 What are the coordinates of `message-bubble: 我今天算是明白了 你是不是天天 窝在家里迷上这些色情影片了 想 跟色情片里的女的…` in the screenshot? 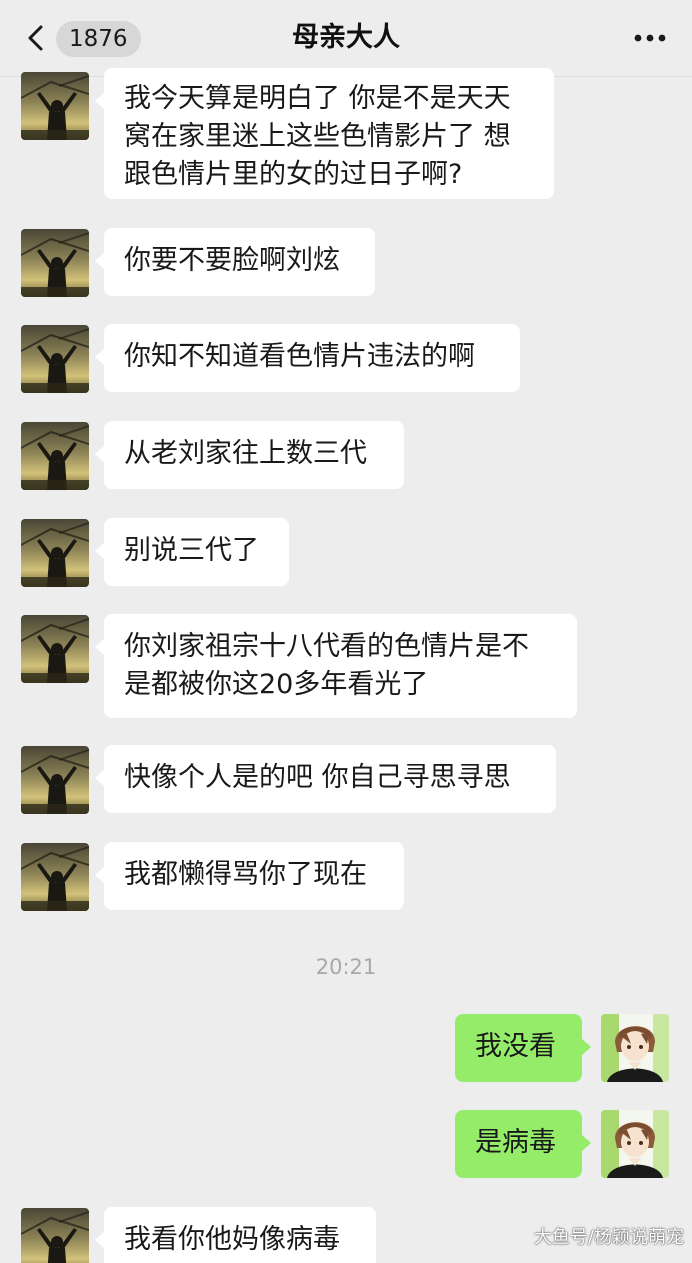 It's located at (324, 133).